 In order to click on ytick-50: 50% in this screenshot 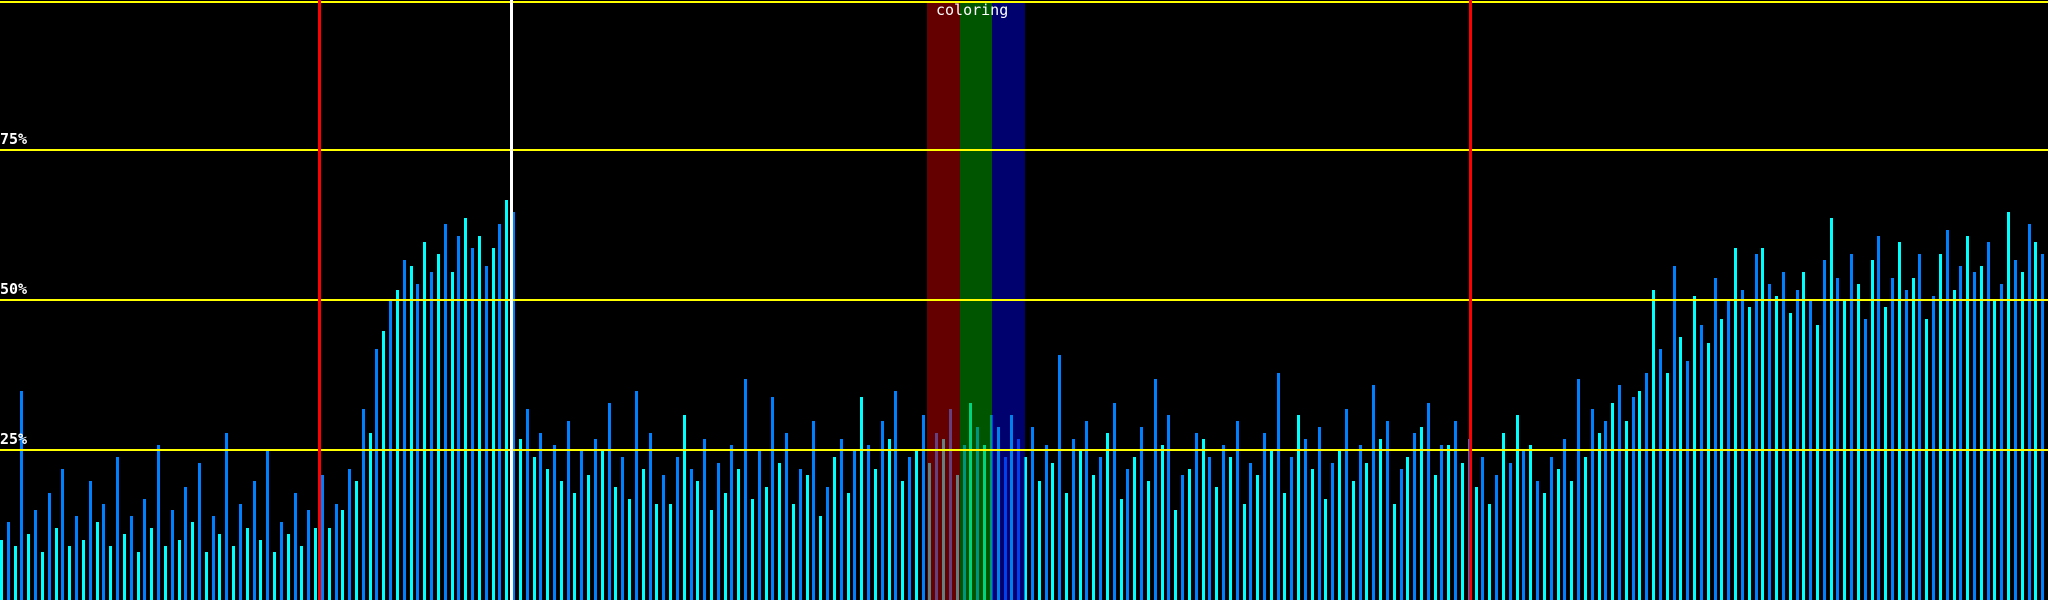, I will do `click(14, 289)`.